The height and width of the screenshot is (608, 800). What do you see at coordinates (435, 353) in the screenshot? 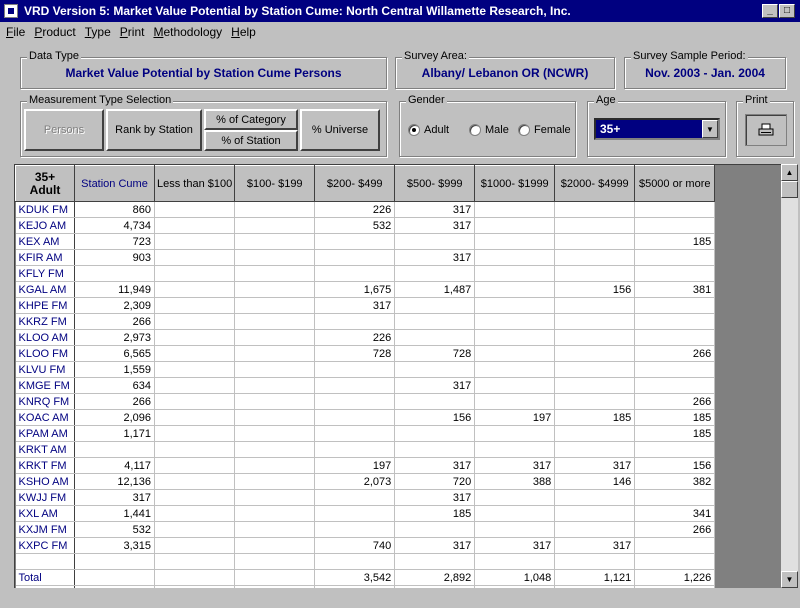
I see `data-cell: 728` at bounding box center [435, 353].